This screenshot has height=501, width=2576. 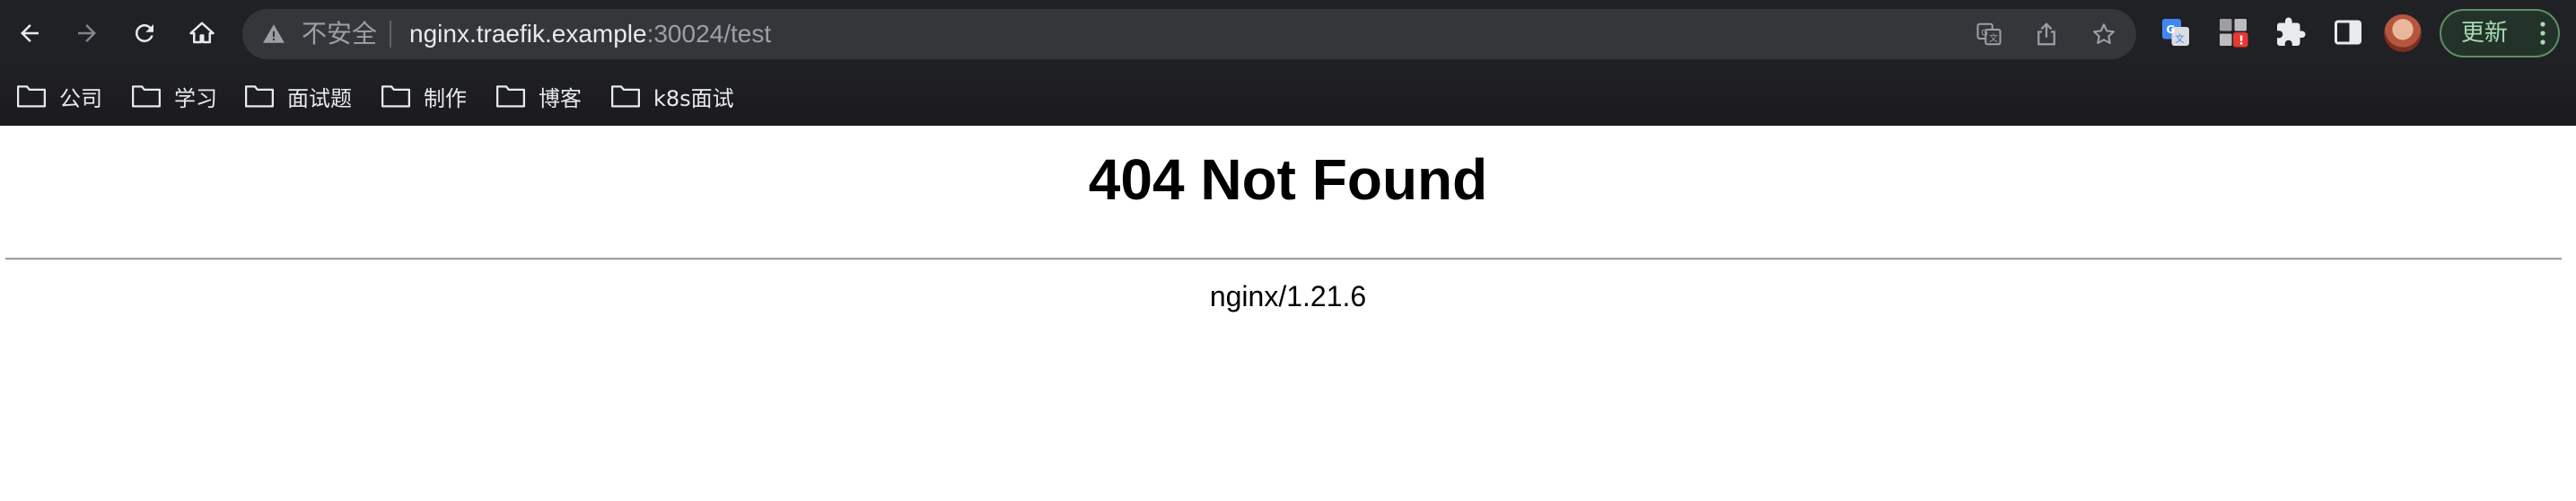 I want to click on google-translate-extension: G 文, so click(x=2176, y=32).